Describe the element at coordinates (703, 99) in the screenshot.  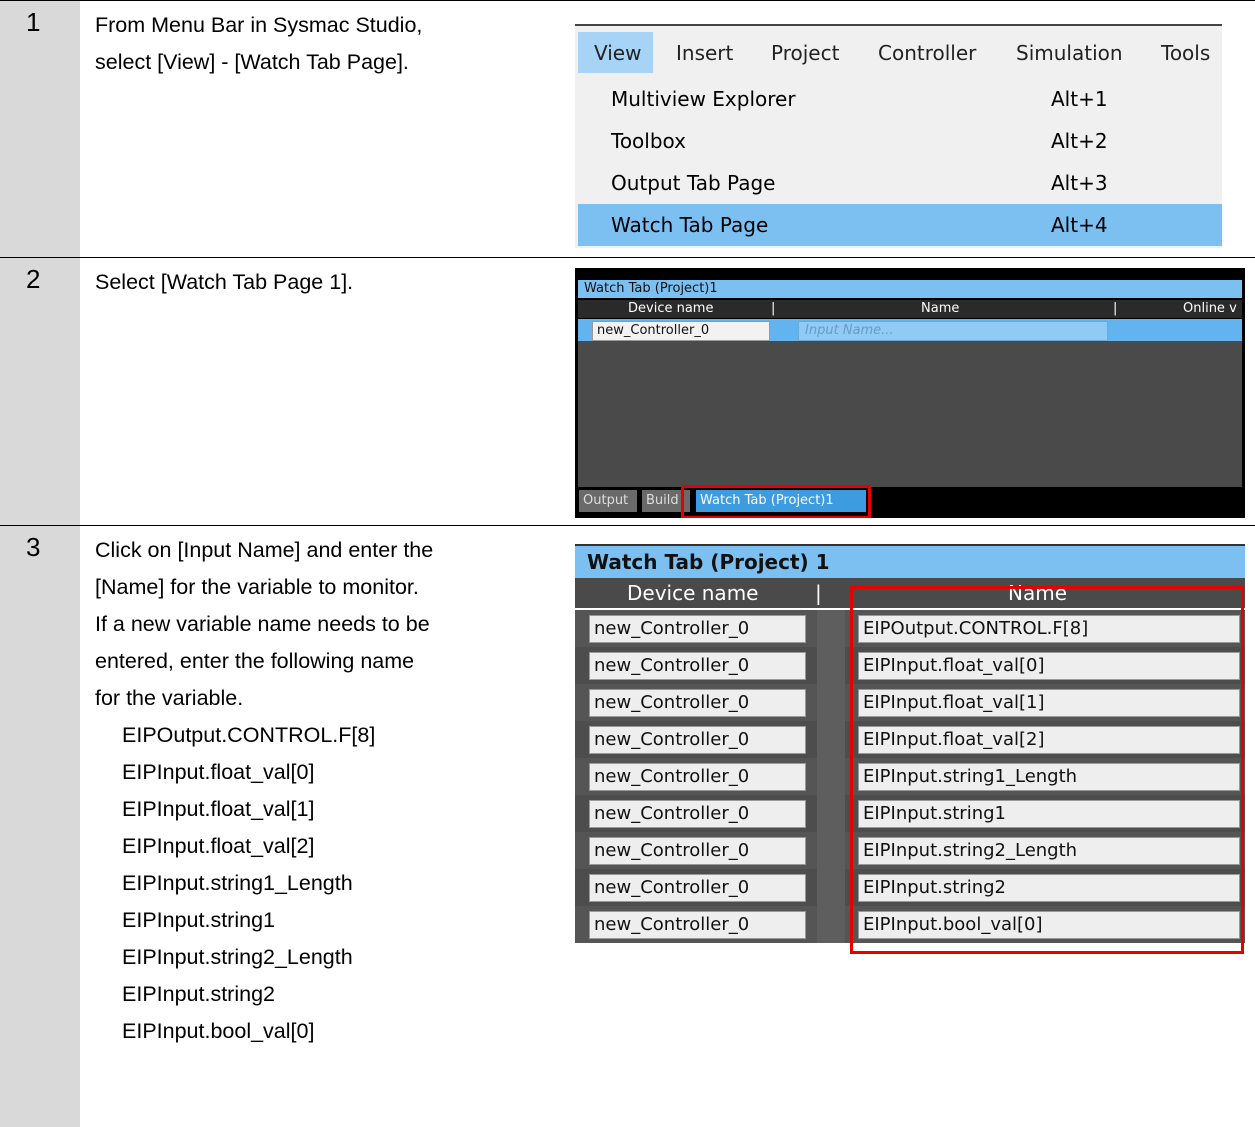
I see `menu-item-label: Multiview Explorer` at that location.